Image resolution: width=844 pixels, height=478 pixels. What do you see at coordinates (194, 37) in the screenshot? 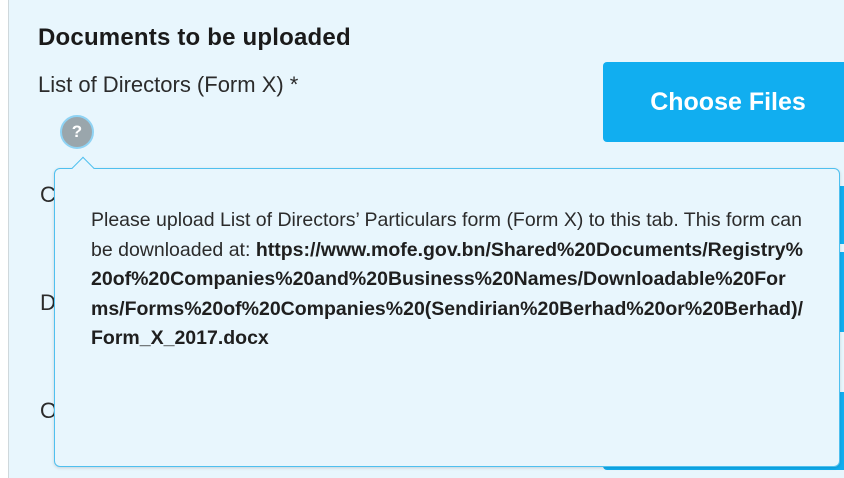
I see `section-title: Documents to be uploaded` at bounding box center [194, 37].